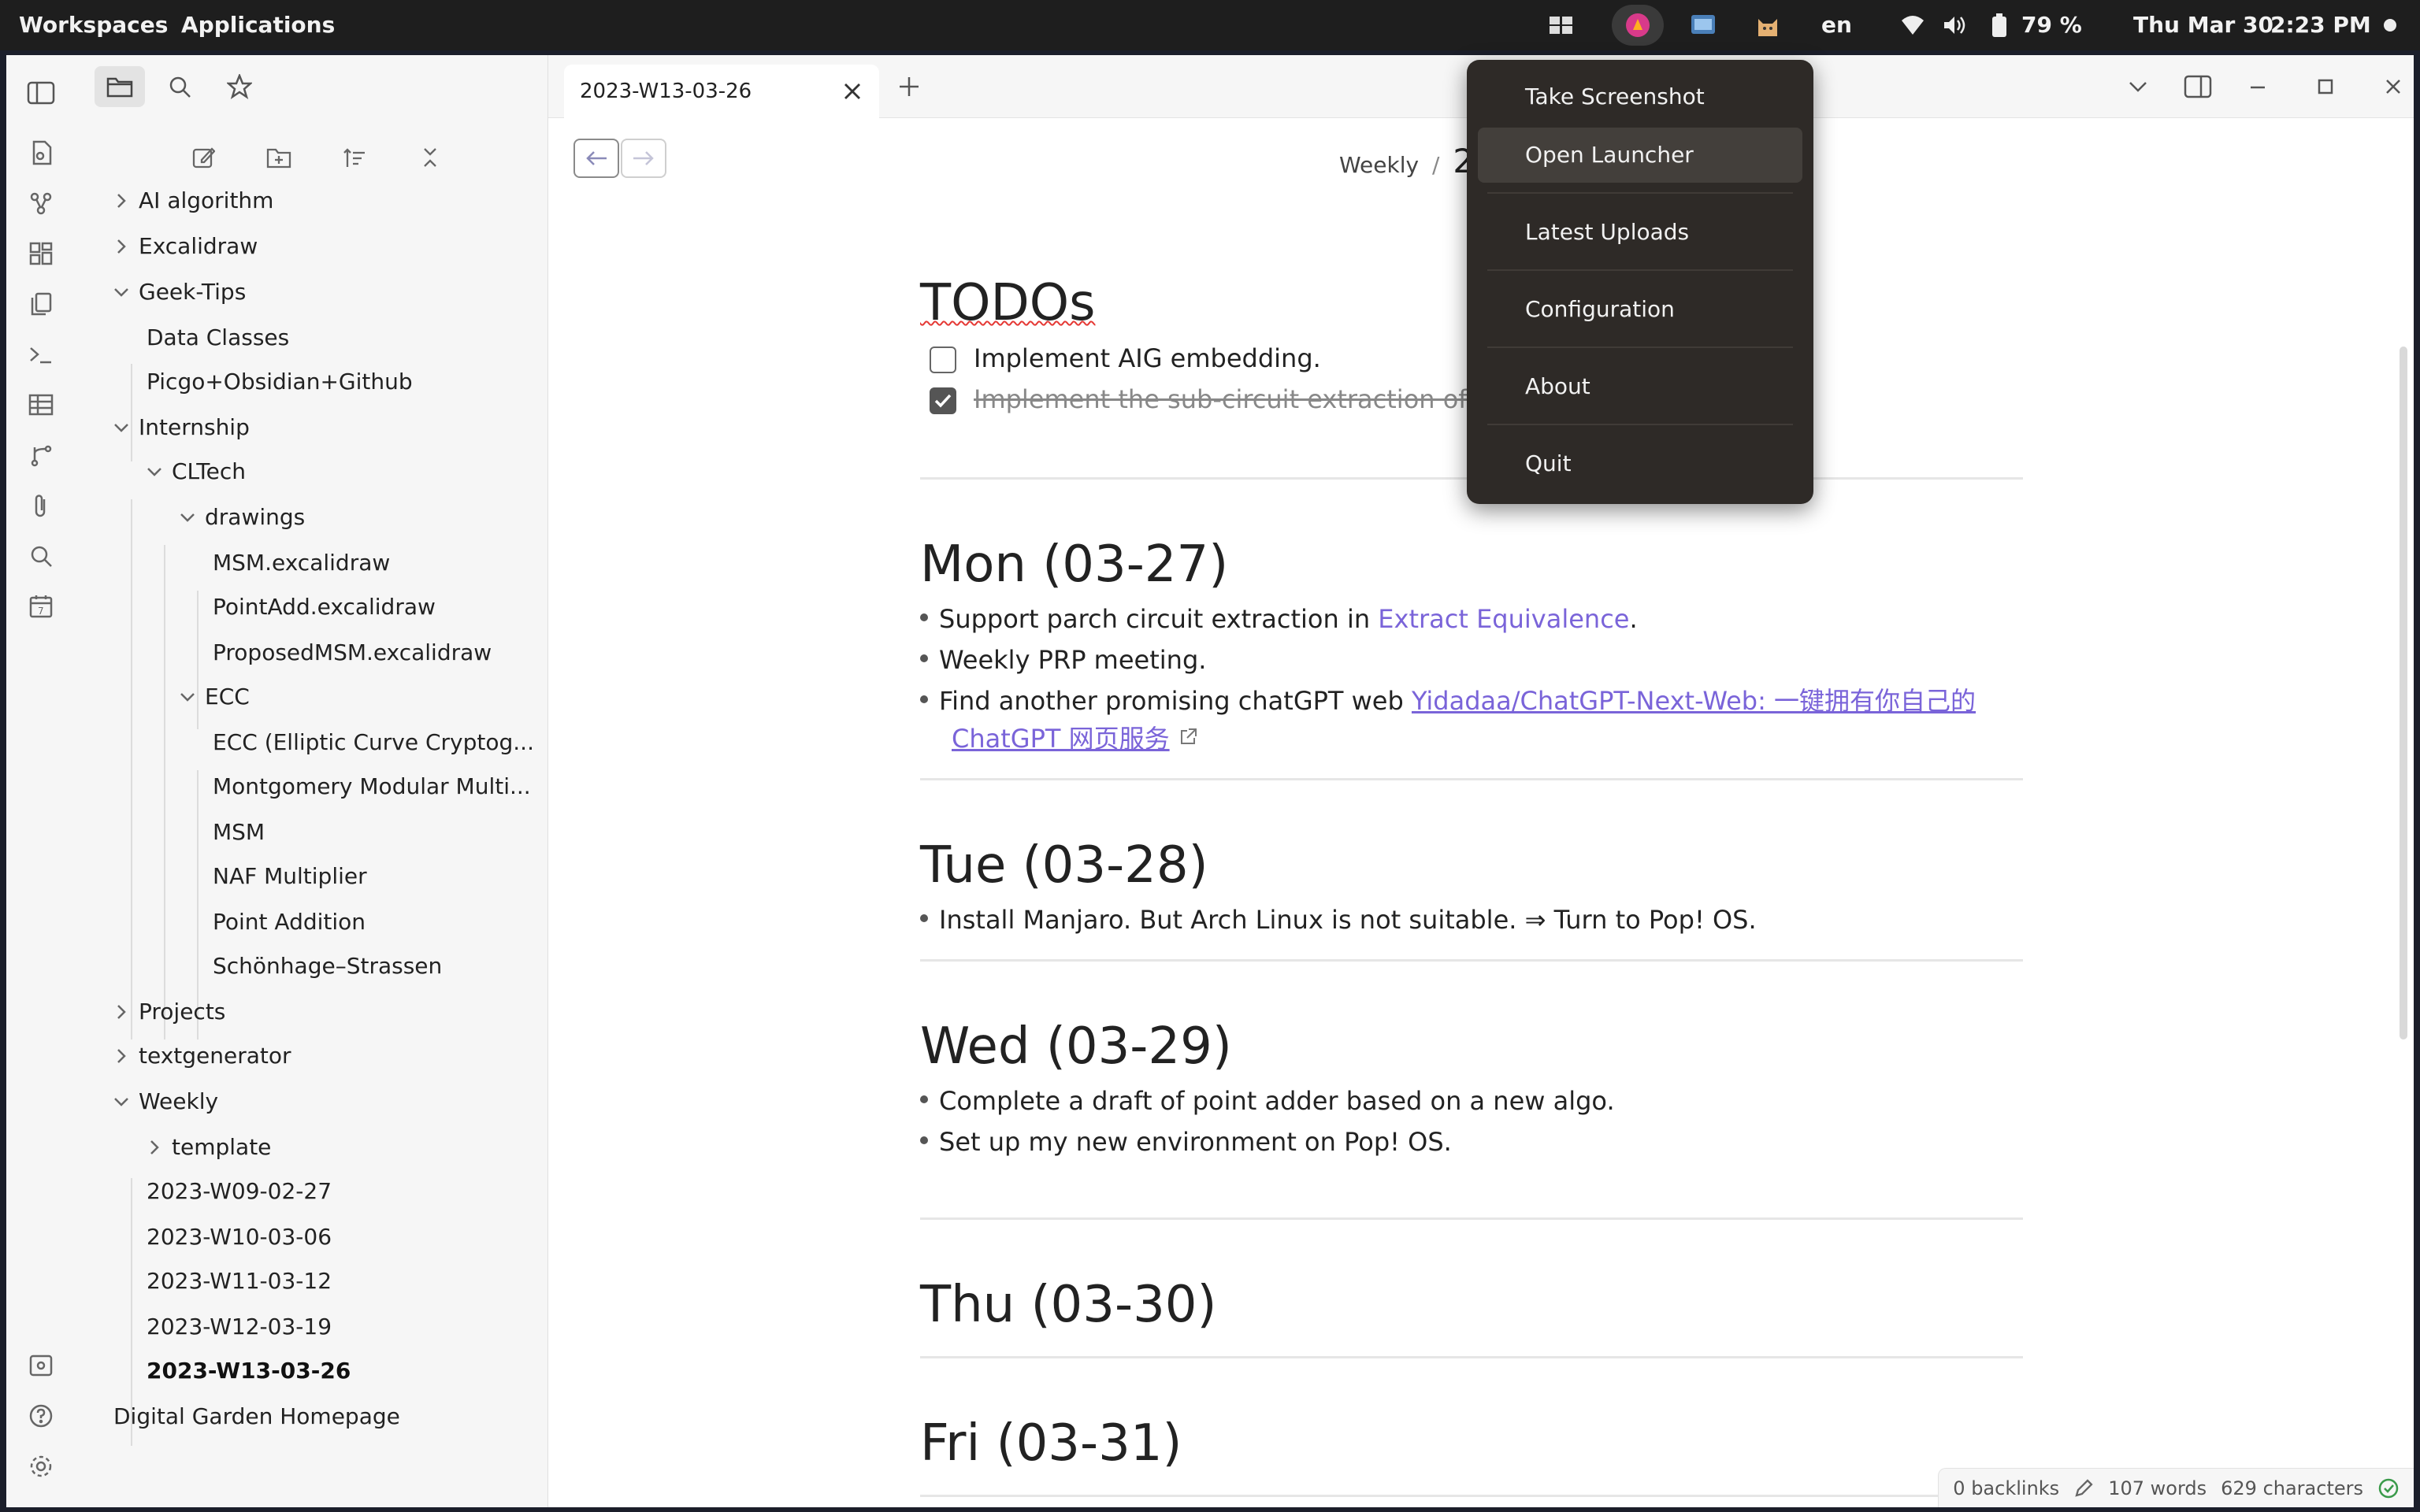  I want to click on close-window-icon, so click(2393, 86).